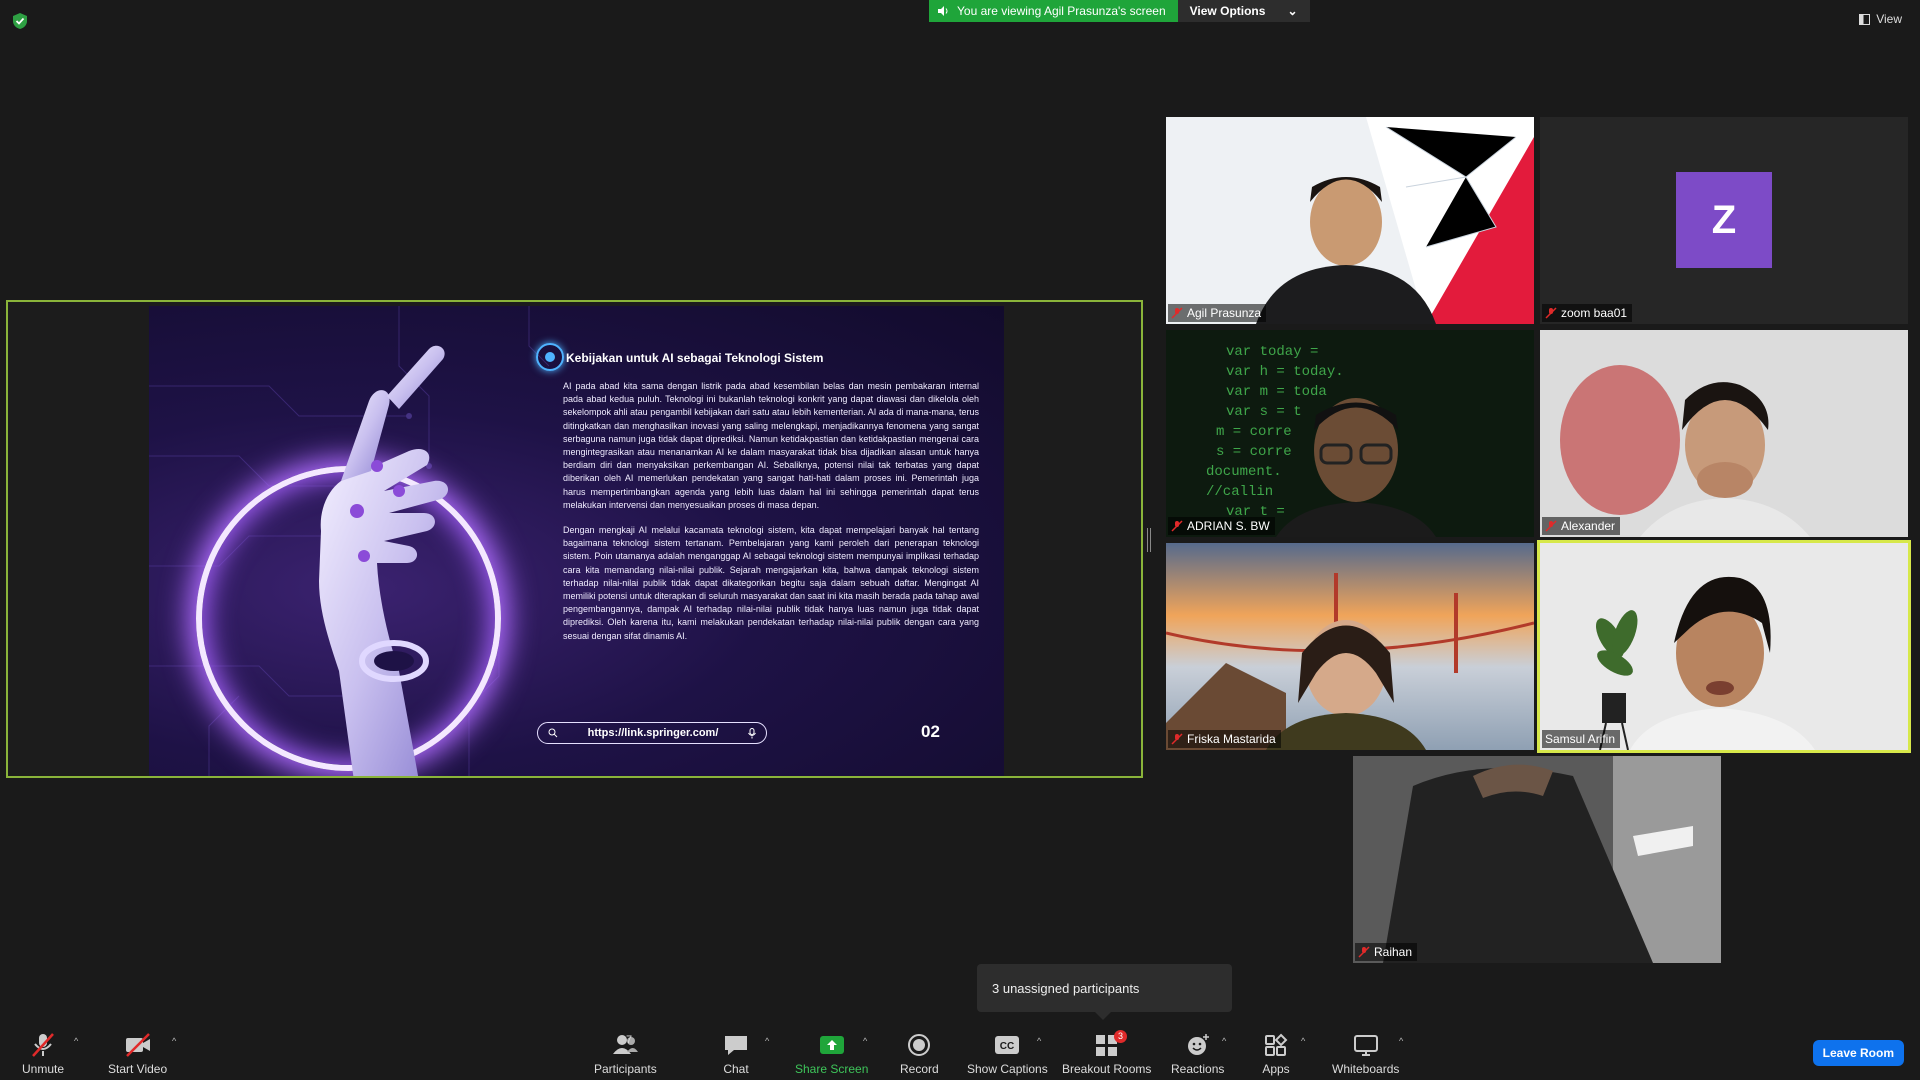 This screenshot has width=1920, height=1080. What do you see at coordinates (1231, 739) in the screenshot?
I see `participant-name: Friska Mastarida` at bounding box center [1231, 739].